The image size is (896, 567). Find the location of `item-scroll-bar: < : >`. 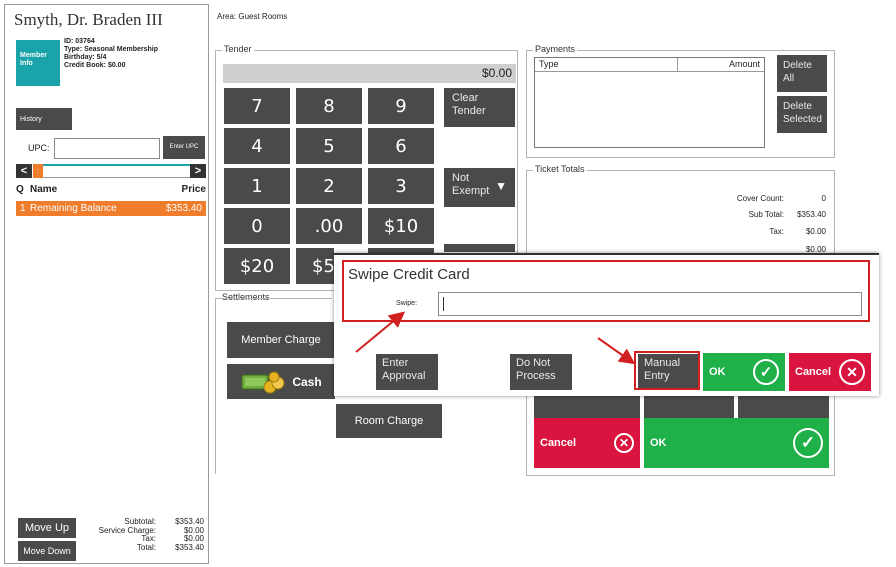

item-scroll-bar: < : > is located at coordinates (111, 171).